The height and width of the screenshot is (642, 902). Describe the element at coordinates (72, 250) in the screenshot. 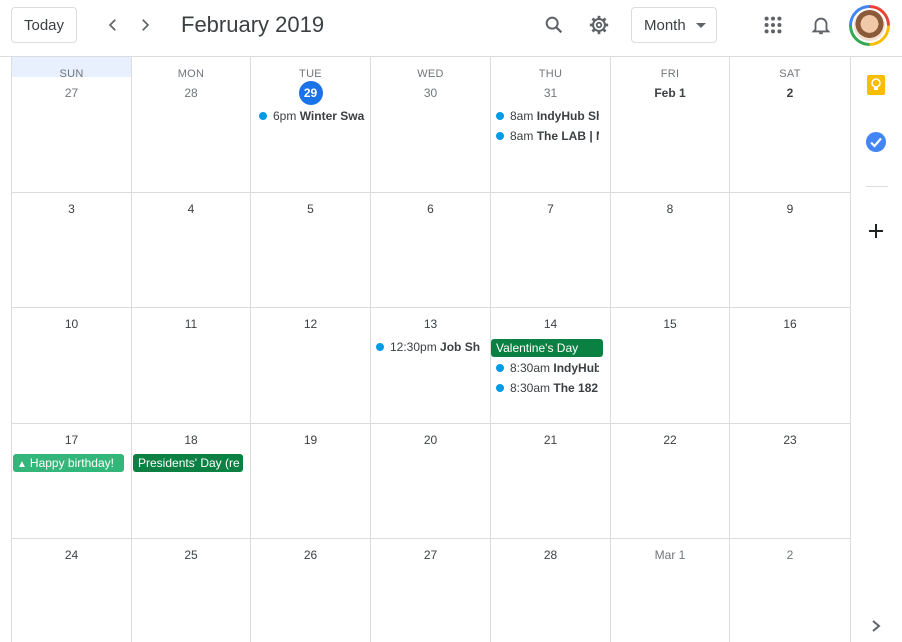

I see `day-cell: 3` at that location.